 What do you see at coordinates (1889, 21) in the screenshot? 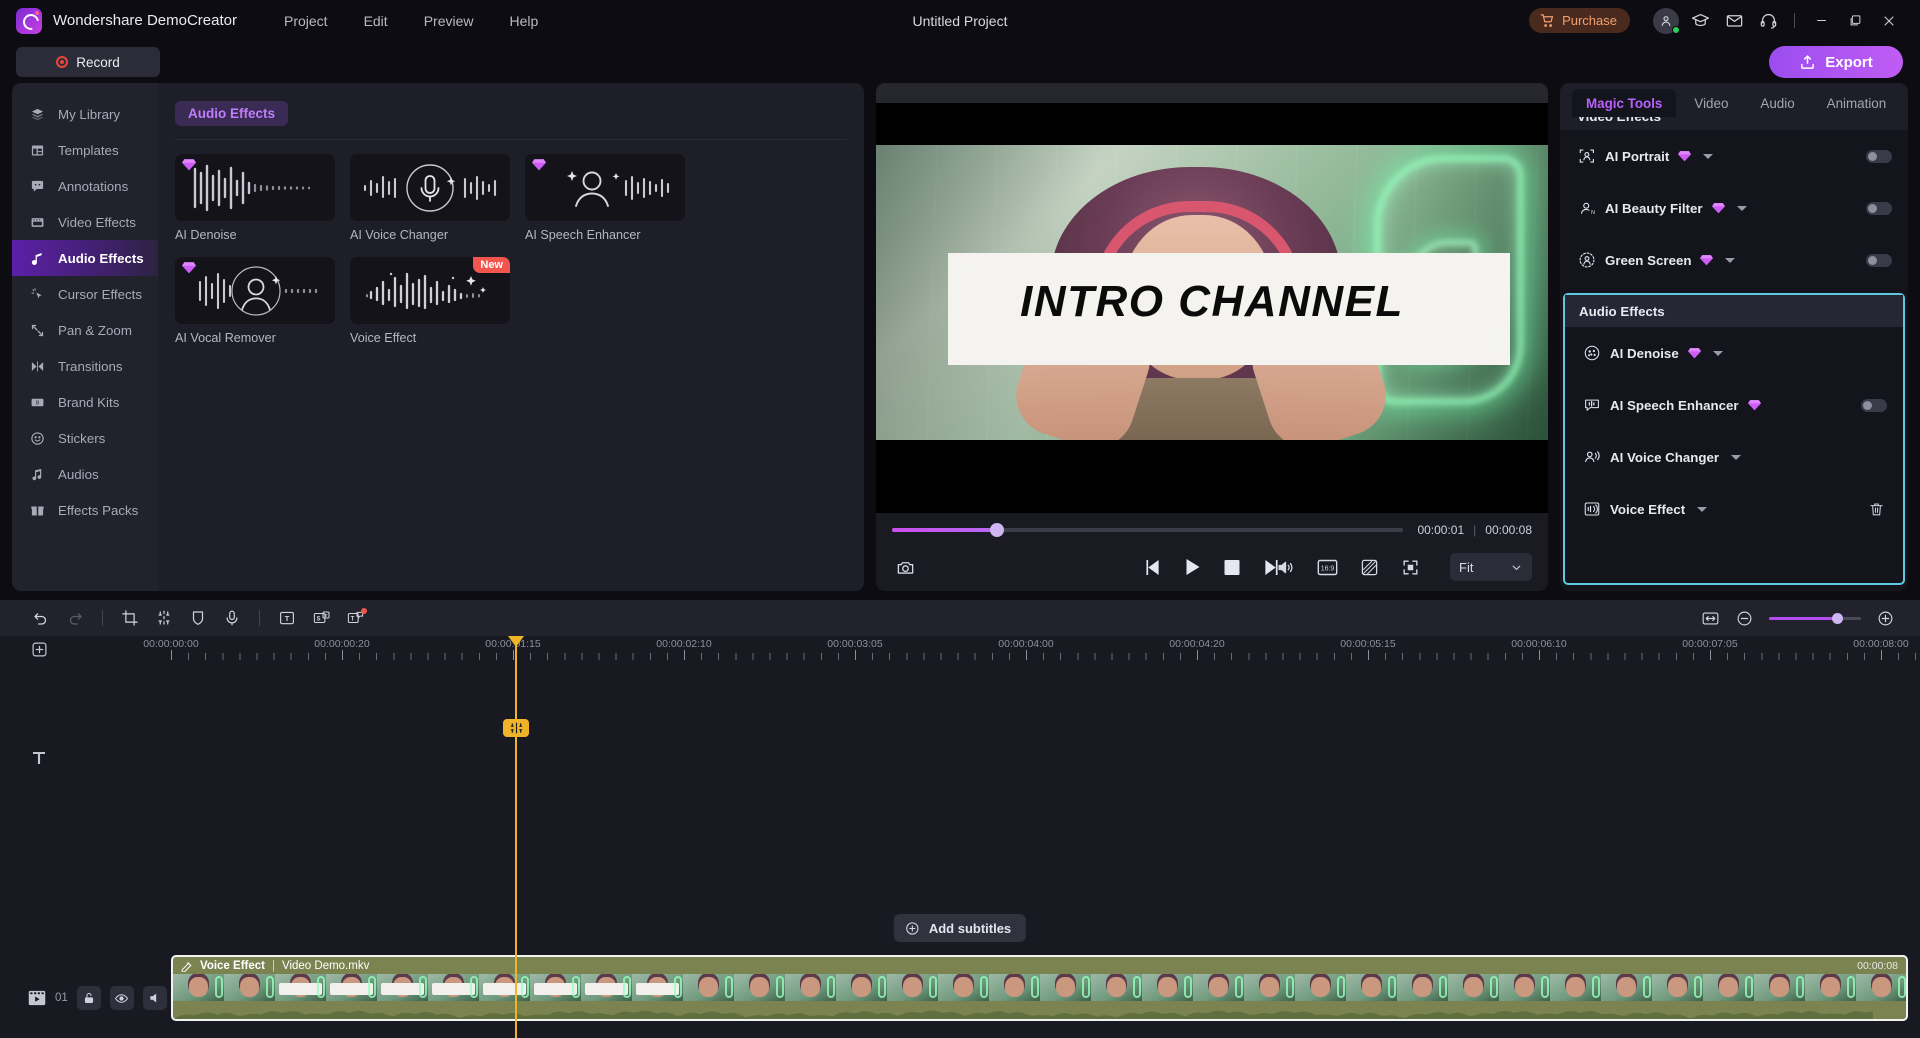
I see `close-icon` at bounding box center [1889, 21].